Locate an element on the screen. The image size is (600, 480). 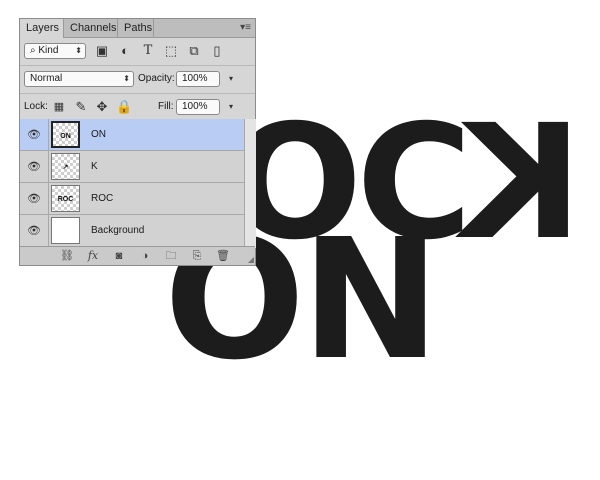
layer-thumbnail: ON is located at coordinates (65, 134).